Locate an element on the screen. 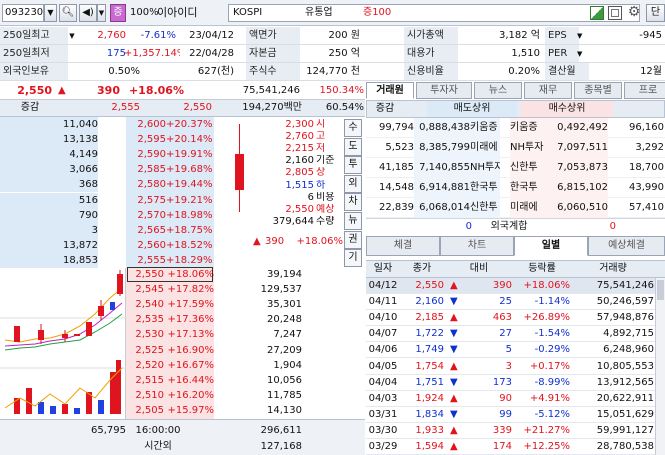 The width and height of the screenshot is (665, 455). bid-qty: 27,209 is located at coordinates (284, 350).